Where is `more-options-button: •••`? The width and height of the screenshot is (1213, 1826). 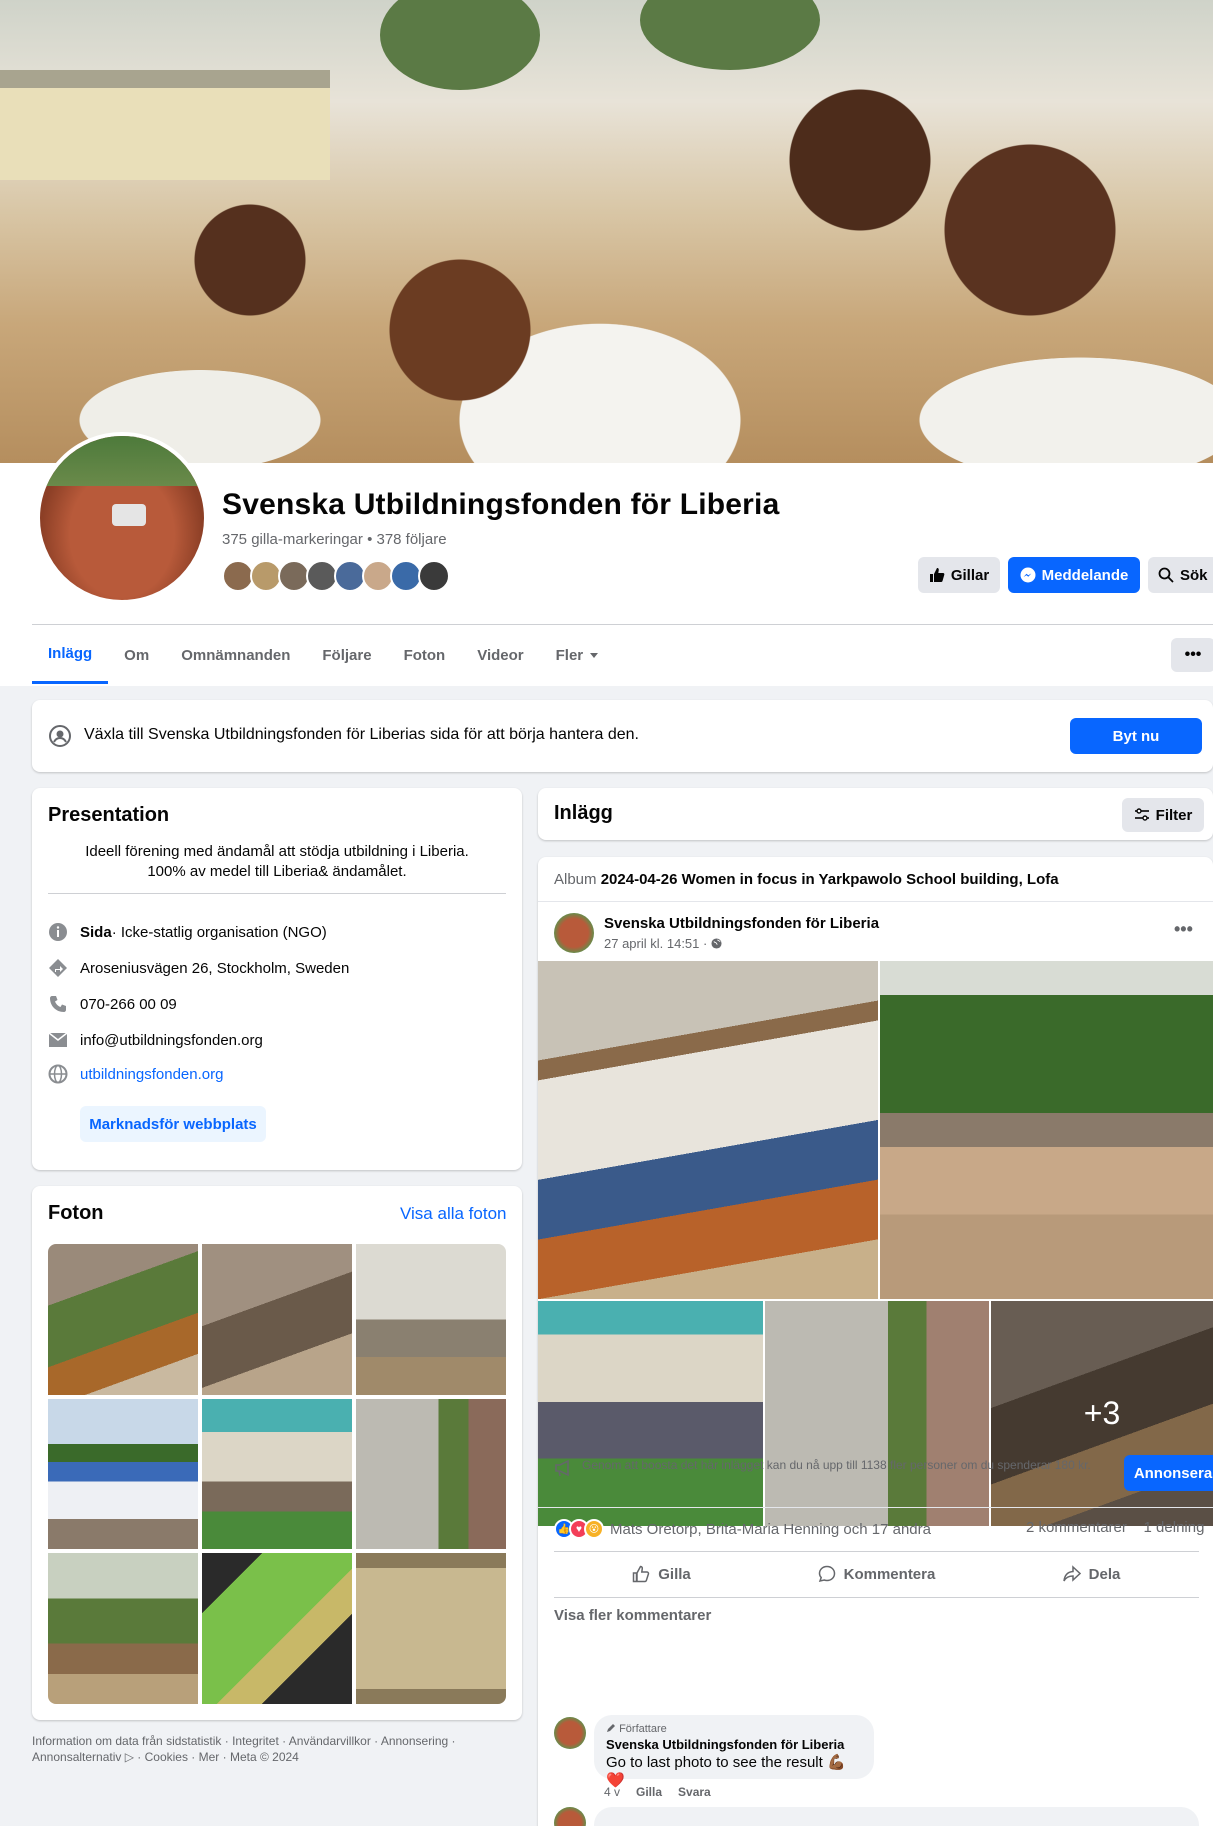
more-options-button: ••• is located at coordinates (1192, 655).